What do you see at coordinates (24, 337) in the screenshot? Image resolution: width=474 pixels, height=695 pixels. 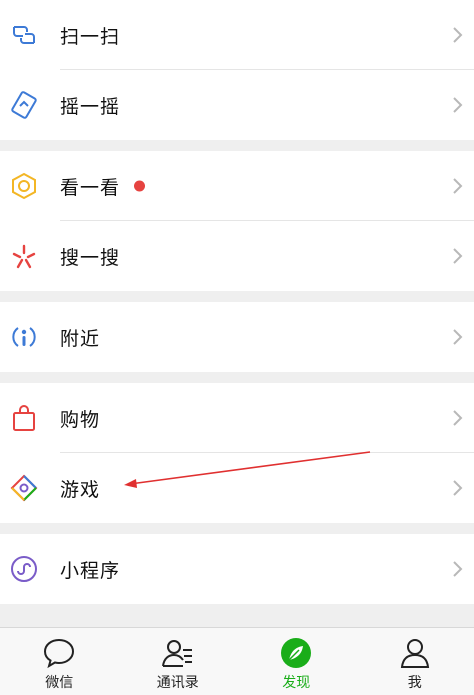 I see `nearby-icon` at bounding box center [24, 337].